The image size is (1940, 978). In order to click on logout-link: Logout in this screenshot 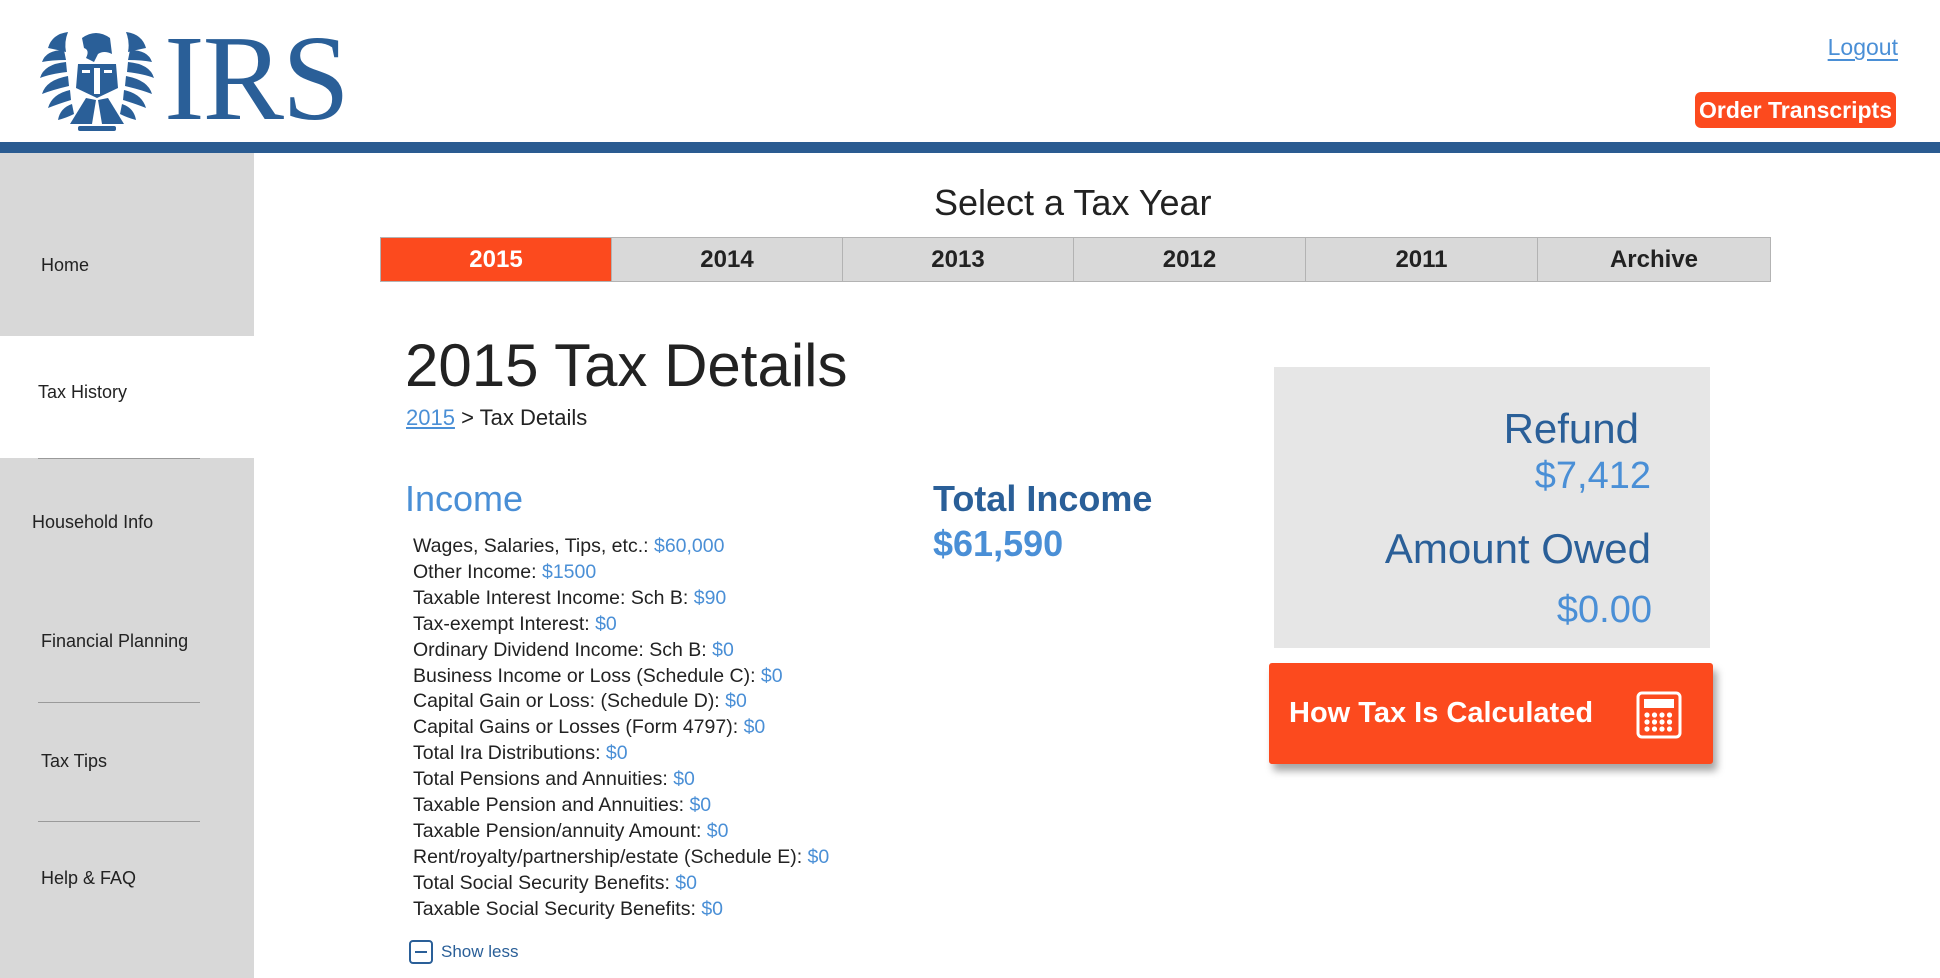, I will do `click(1863, 47)`.